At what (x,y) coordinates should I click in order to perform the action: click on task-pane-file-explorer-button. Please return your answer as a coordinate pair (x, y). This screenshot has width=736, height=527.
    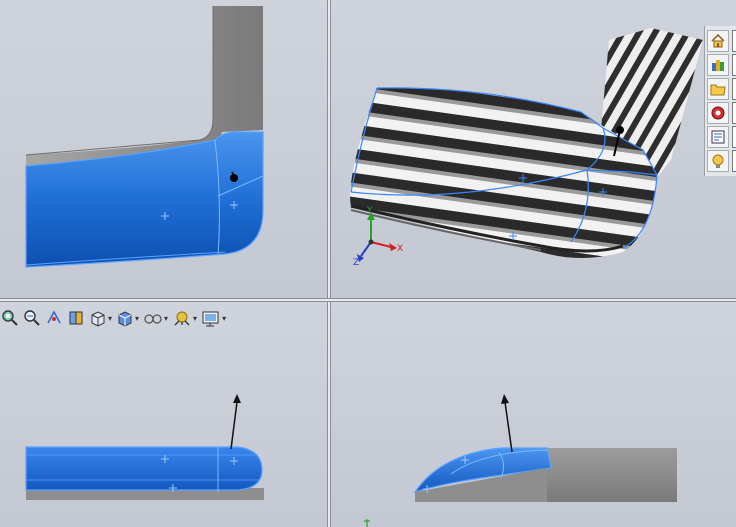
    Looking at the image, I should click on (718, 89).